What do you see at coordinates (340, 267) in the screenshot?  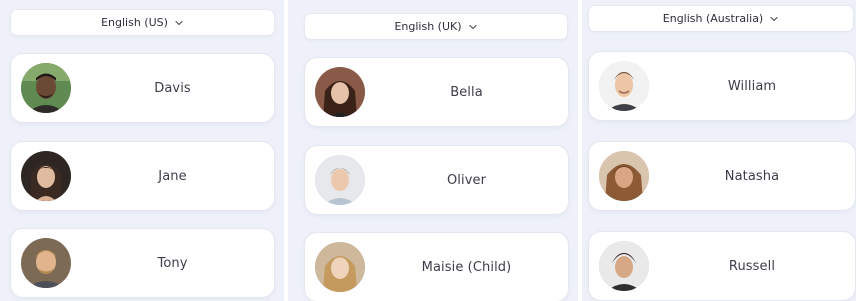 I see `avatar-maisie` at bounding box center [340, 267].